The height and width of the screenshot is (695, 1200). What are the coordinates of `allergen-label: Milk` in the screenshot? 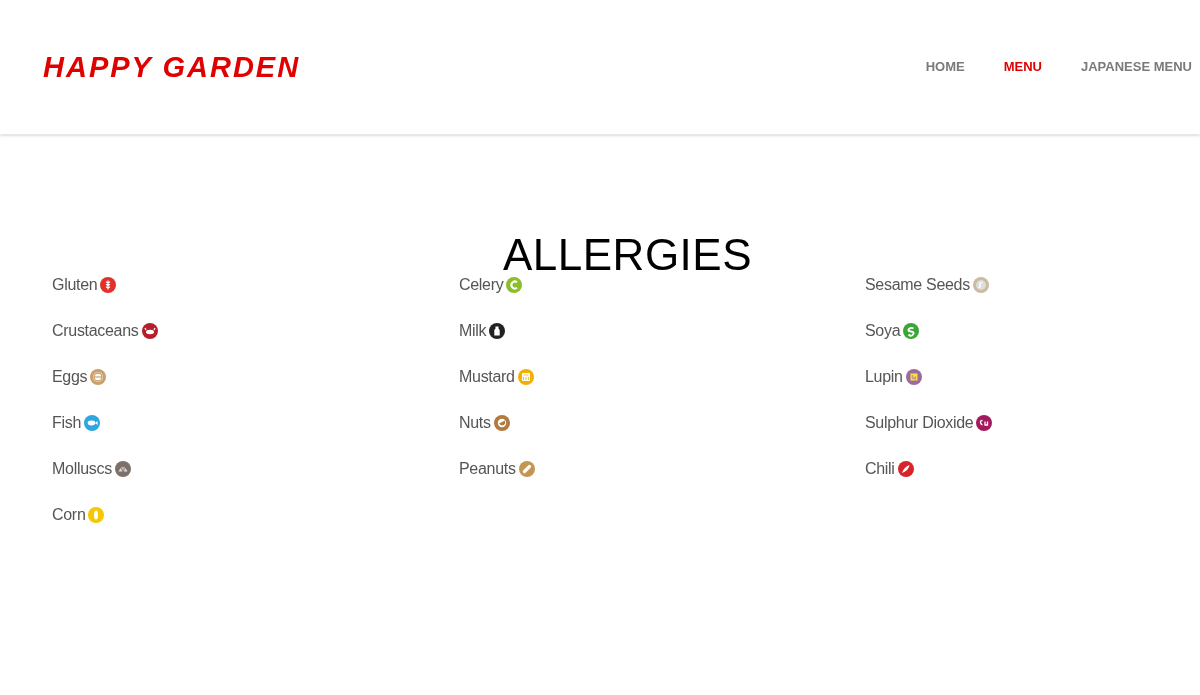 It's located at (473, 331).